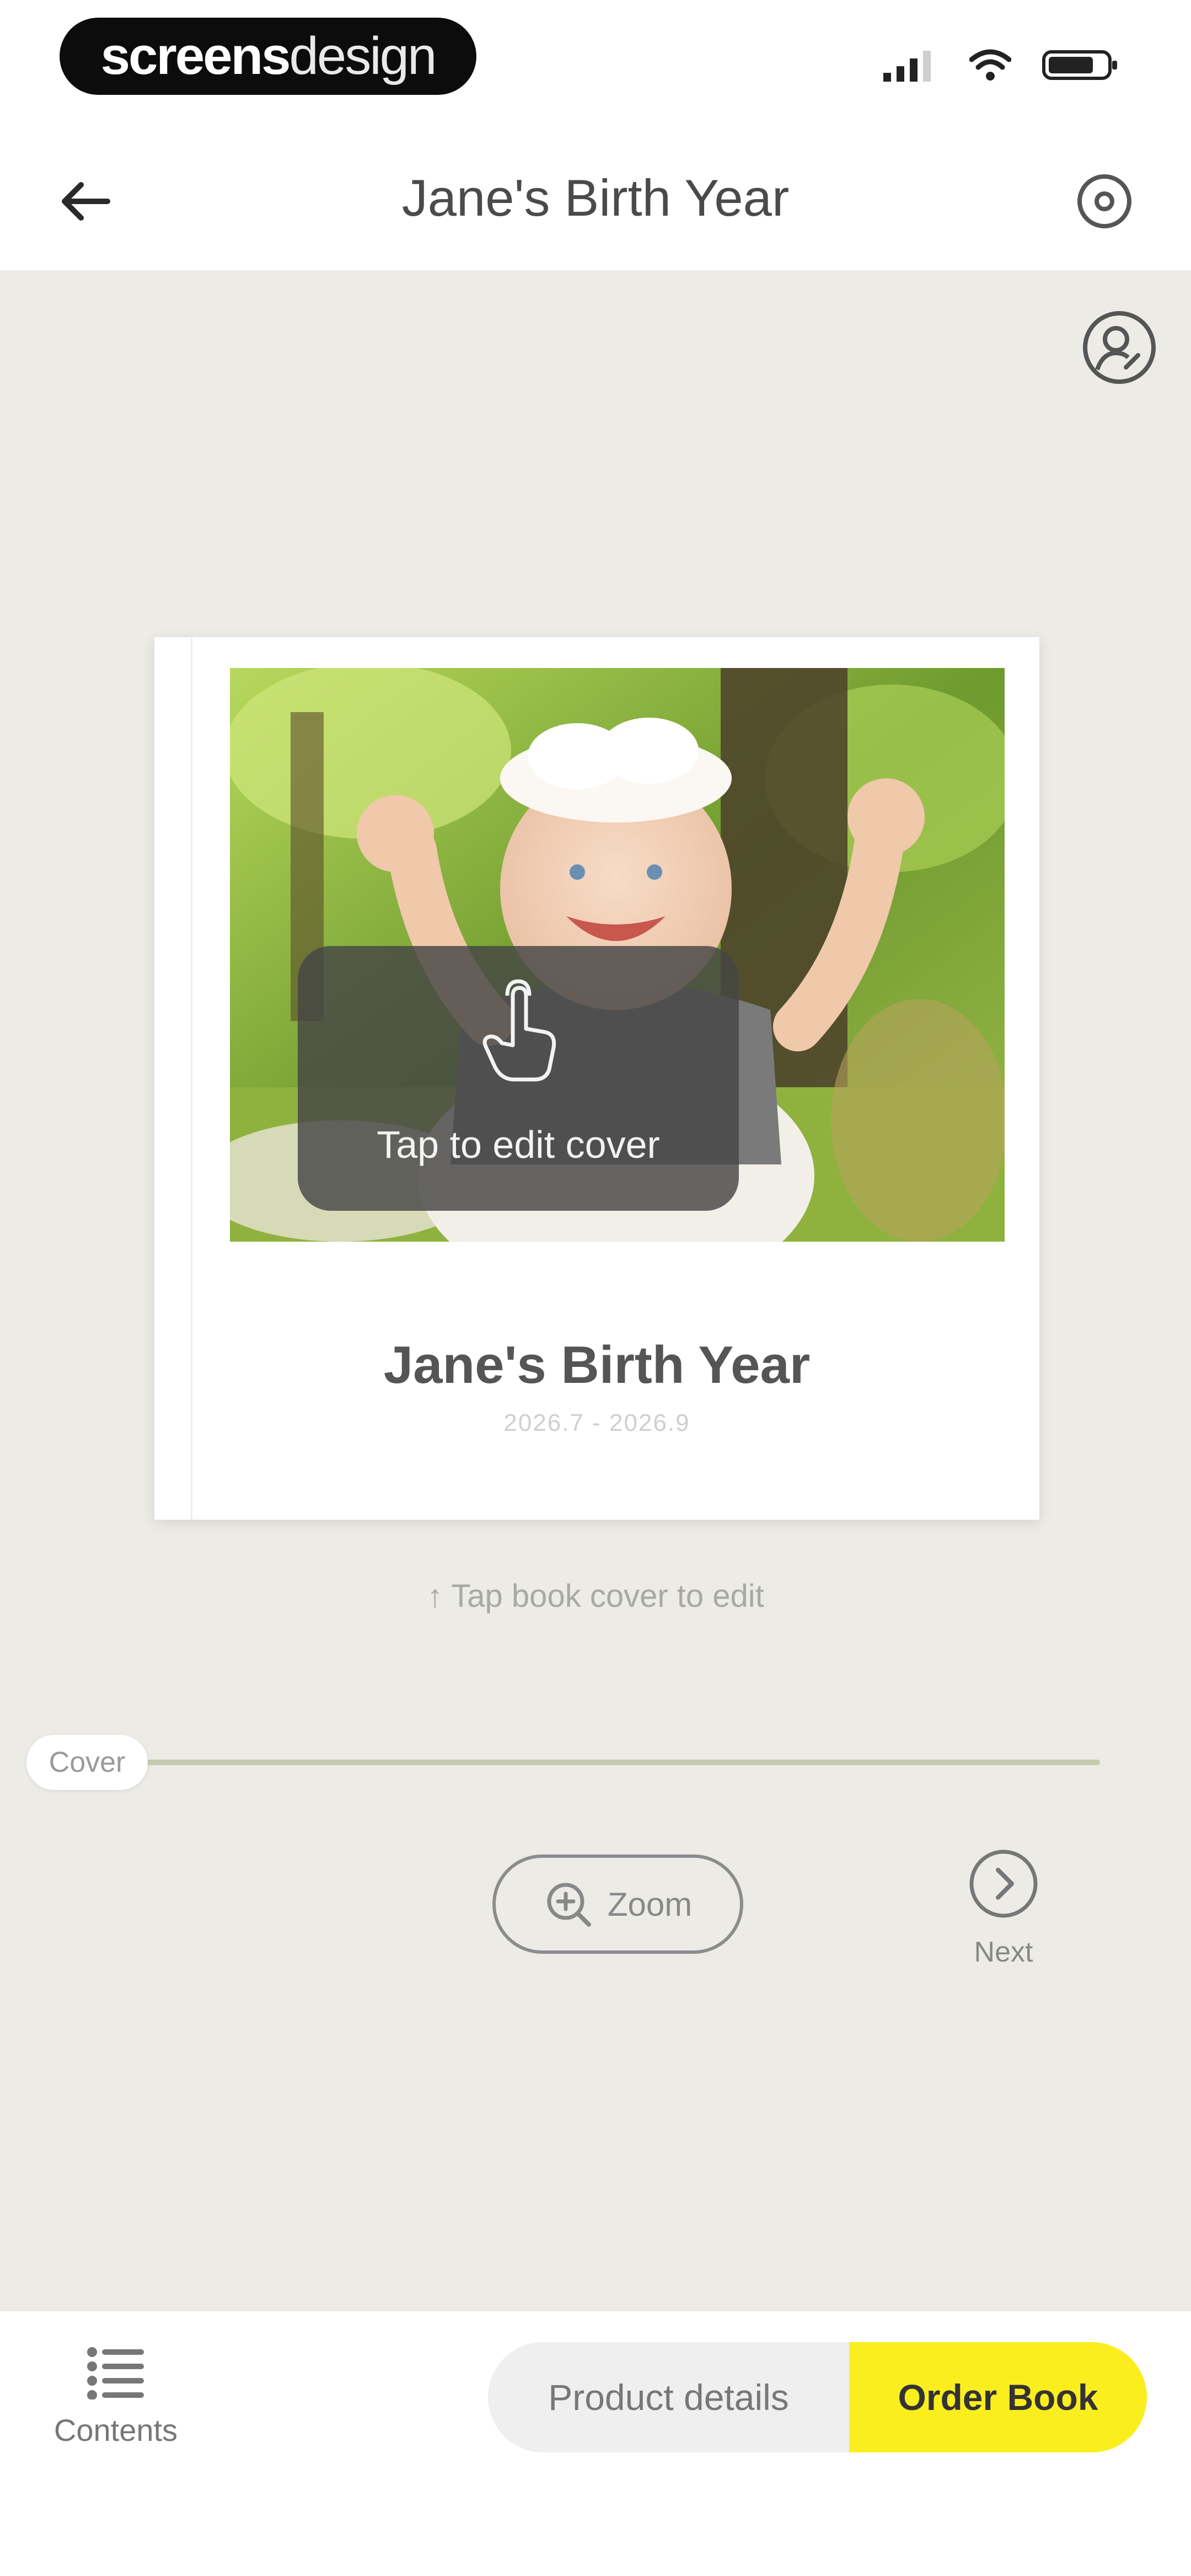  What do you see at coordinates (1004, 1952) in the screenshot?
I see `next-label: Next` at bounding box center [1004, 1952].